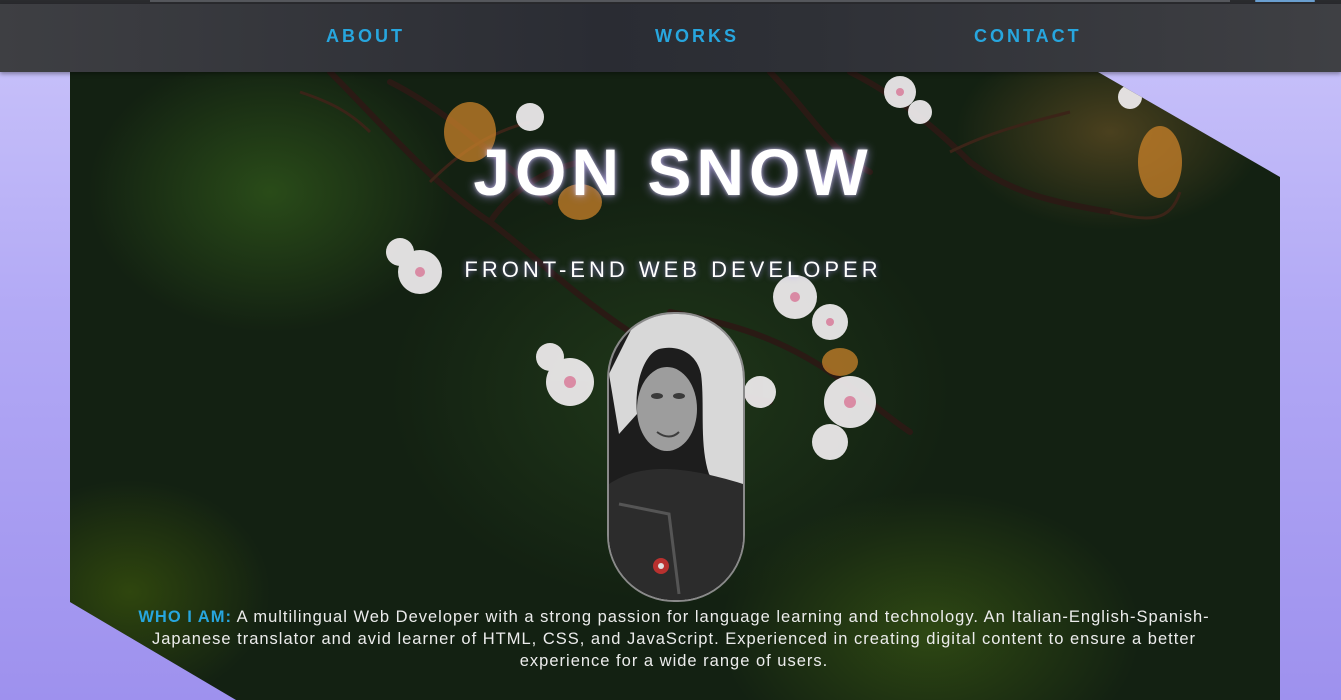 This screenshot has width=1341, height=700. What do you see at coordinates (697, 36) in the screenshot?
I see `nav-works-link: WORKS` at bounding box center [697, 36].